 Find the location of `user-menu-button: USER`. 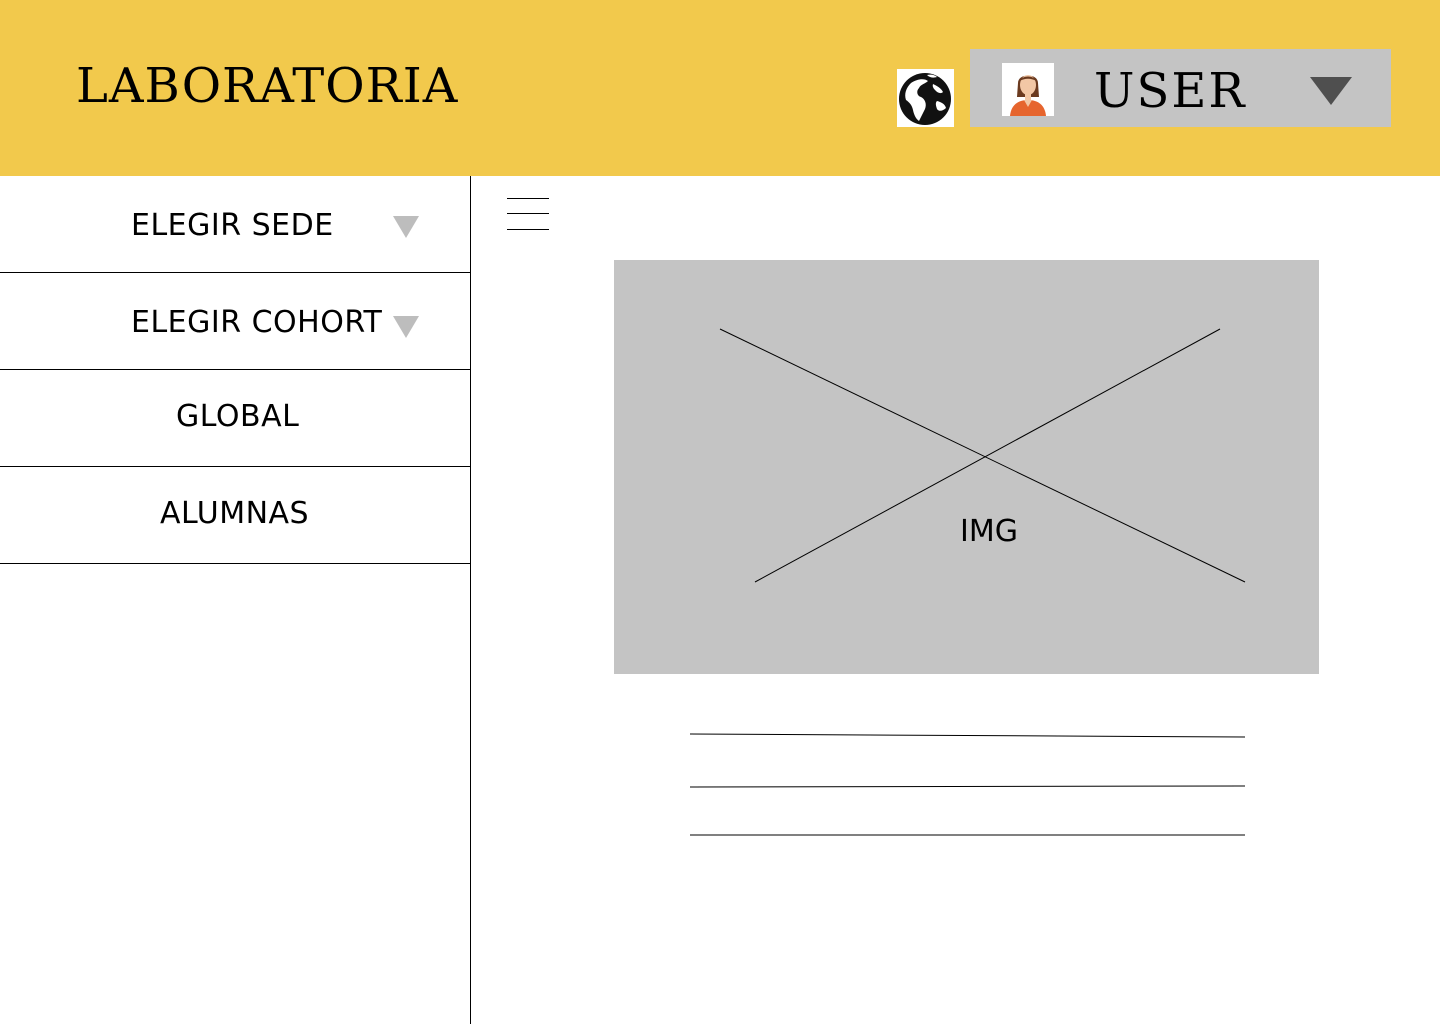

user-menu-button: USER is located at coordinates (1180, 88).